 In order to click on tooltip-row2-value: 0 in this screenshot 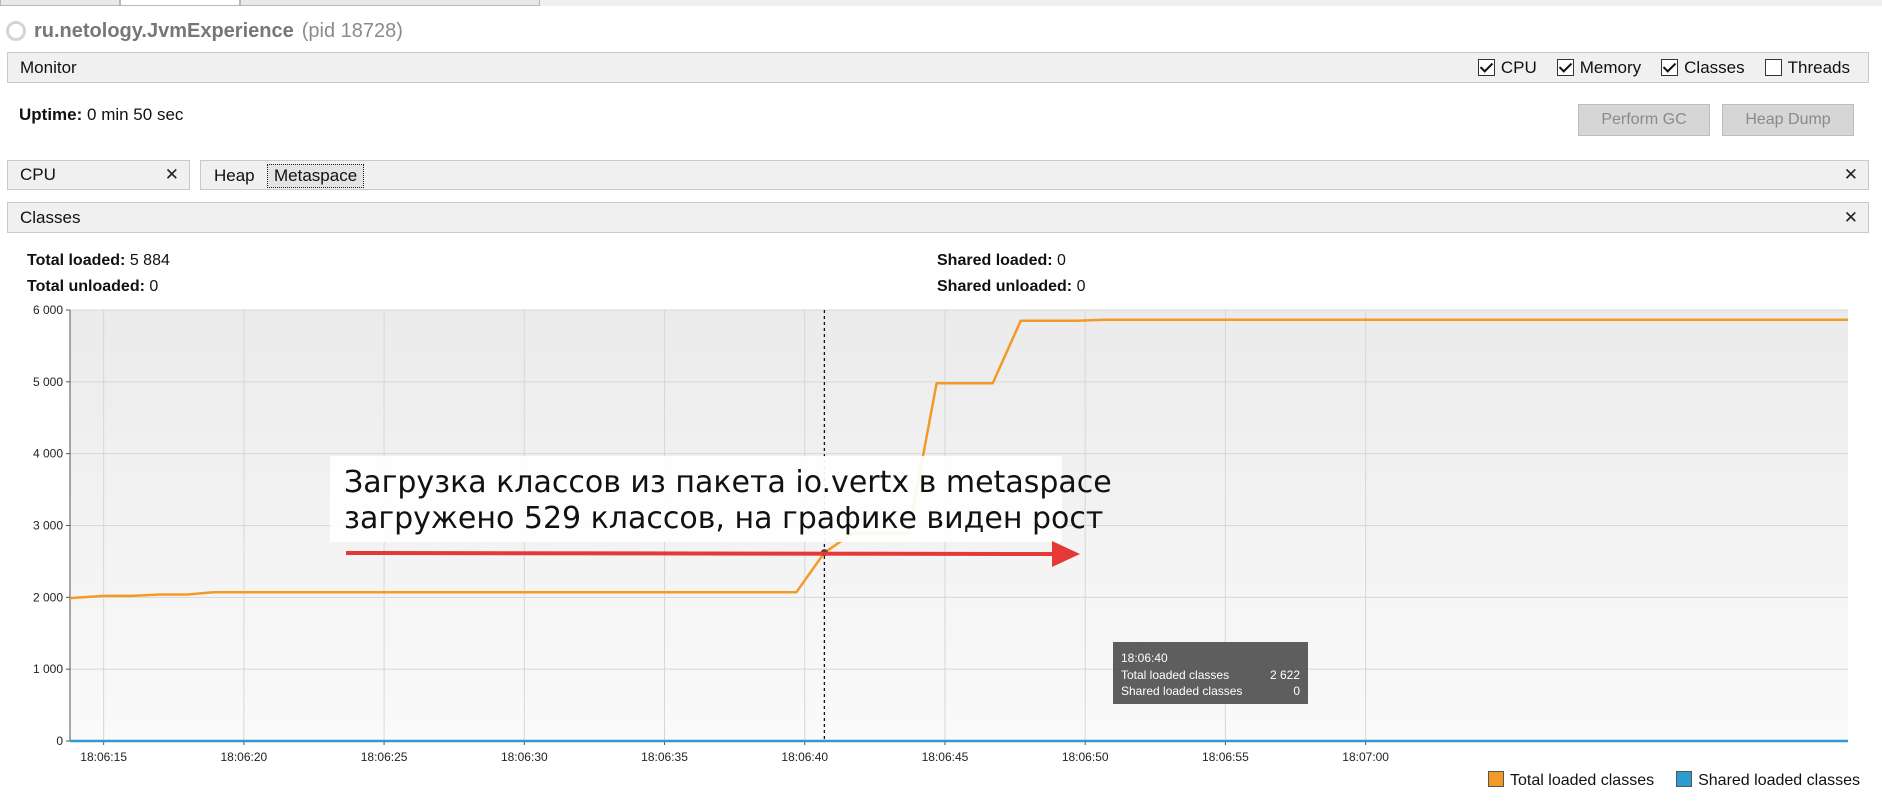, I will do `click(1296, 691)`.